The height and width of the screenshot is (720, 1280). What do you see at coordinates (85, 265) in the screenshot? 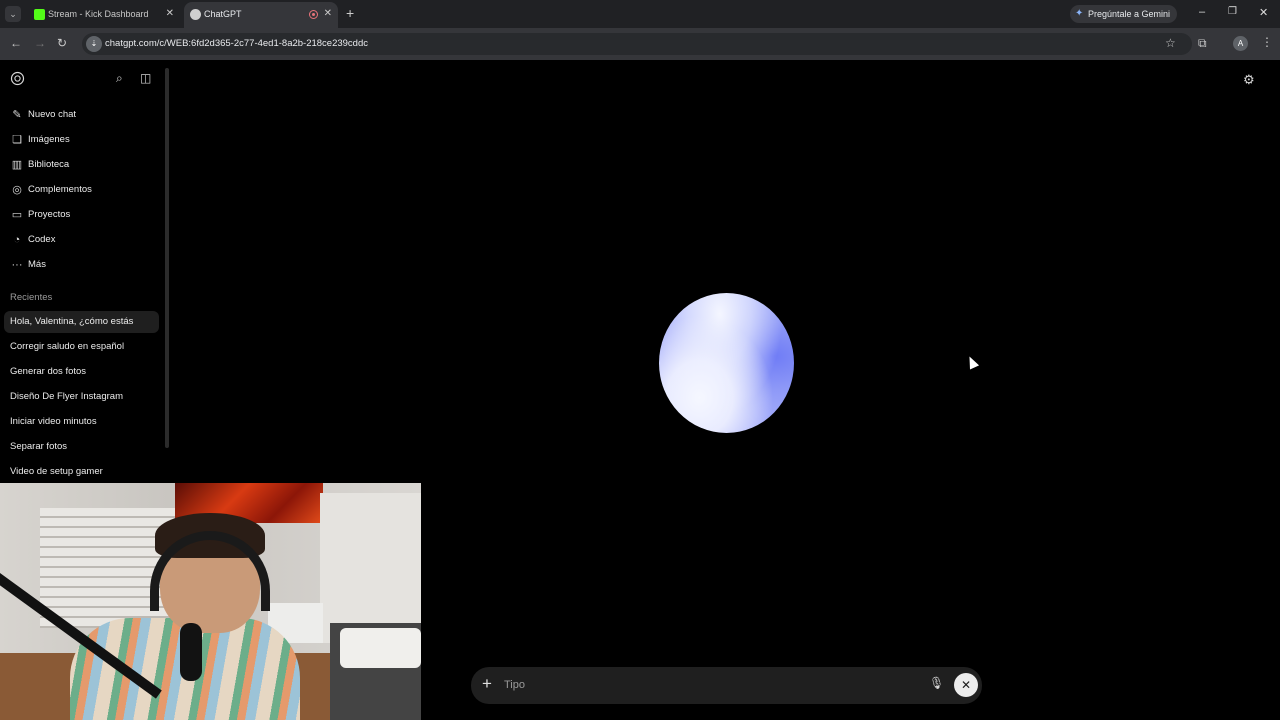
I see `sidebar-item-more: ··· Más` at bounding box center [85, 265].